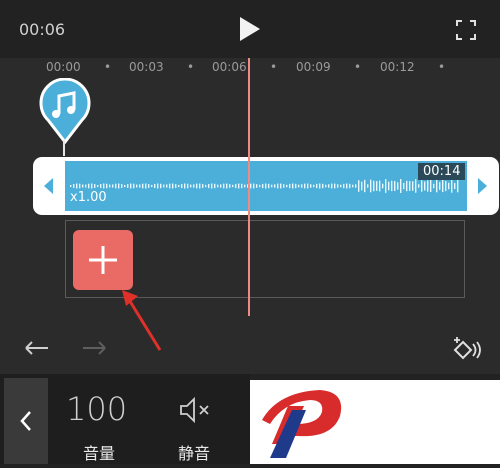 This screenshot has height=468, width=500. I want to click on keyframe-icon, so click(464, 346).